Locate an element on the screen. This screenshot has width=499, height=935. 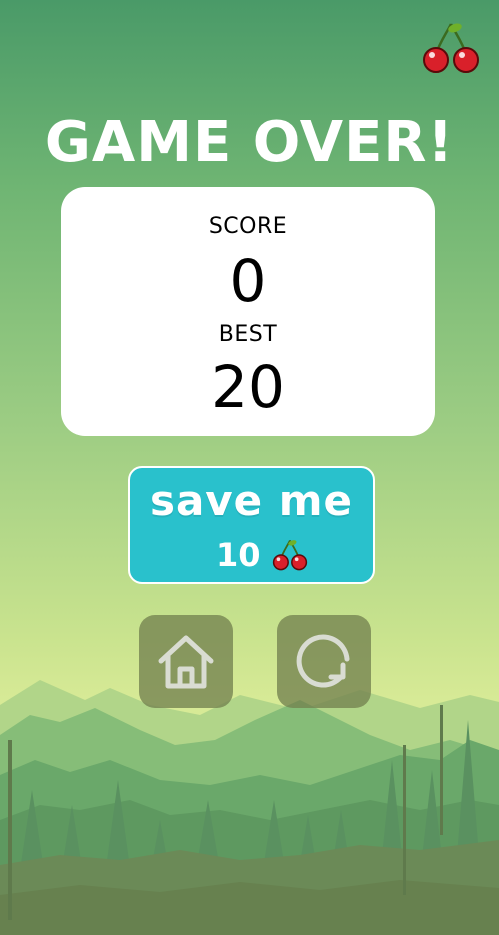
restart-icon is located at coordinates (323, 661).